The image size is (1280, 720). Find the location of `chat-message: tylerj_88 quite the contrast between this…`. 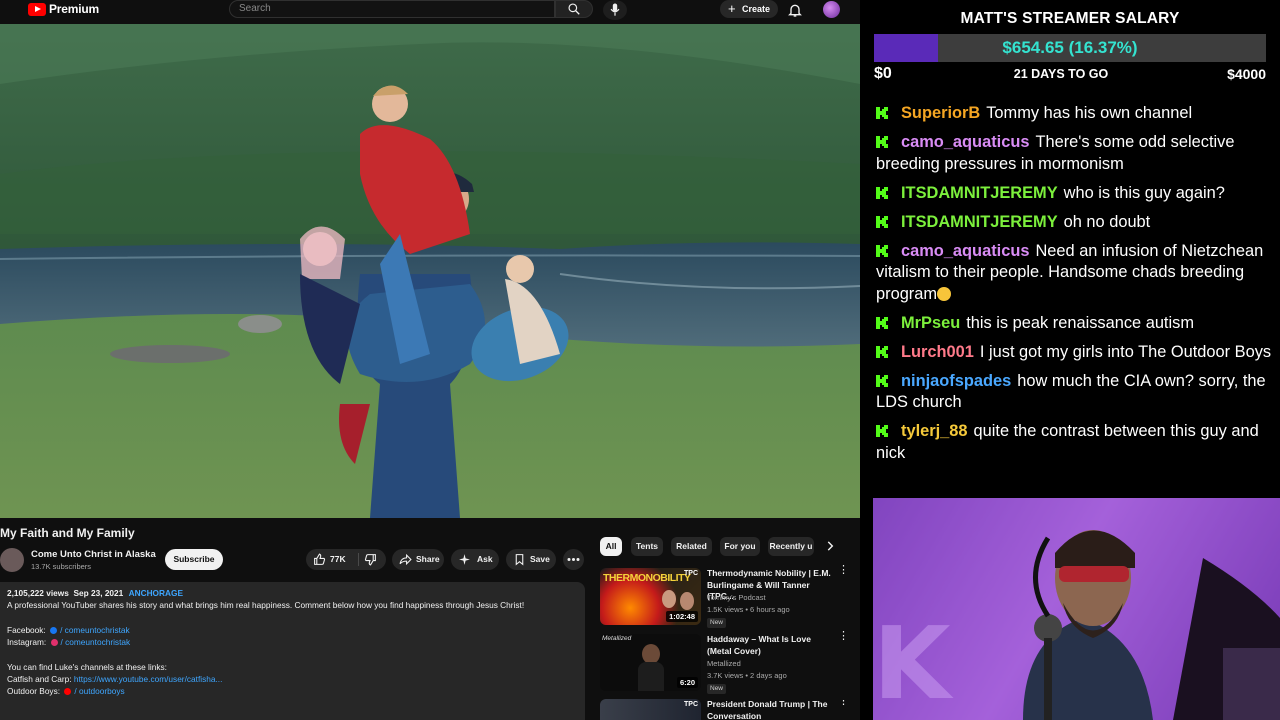

chat-message: tylerj_88 quite the contrast between this… is located at coordinates (1074, 442).